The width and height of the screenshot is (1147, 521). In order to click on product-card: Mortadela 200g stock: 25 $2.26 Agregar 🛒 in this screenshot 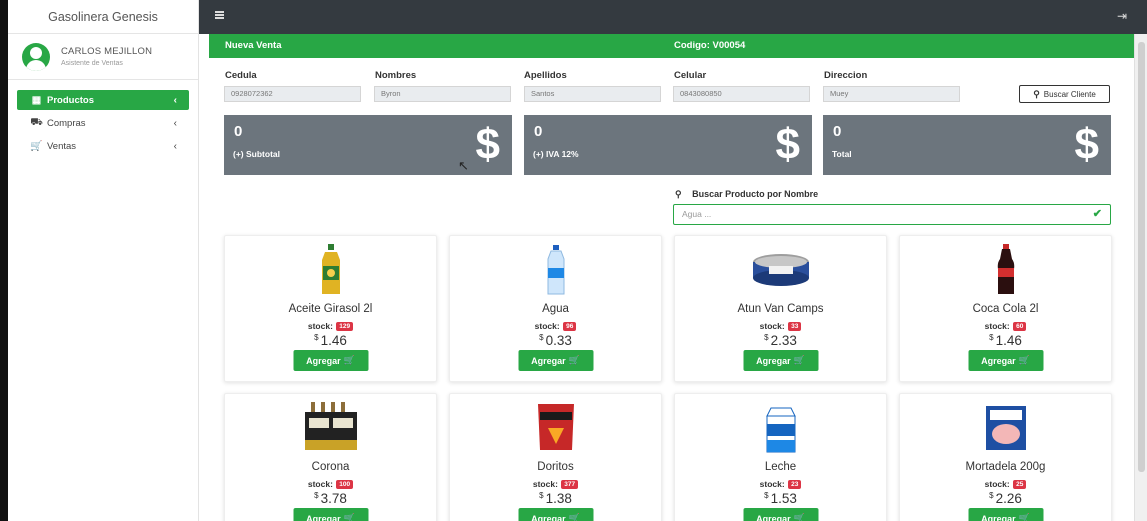, I will do `click(1005, 457)`.